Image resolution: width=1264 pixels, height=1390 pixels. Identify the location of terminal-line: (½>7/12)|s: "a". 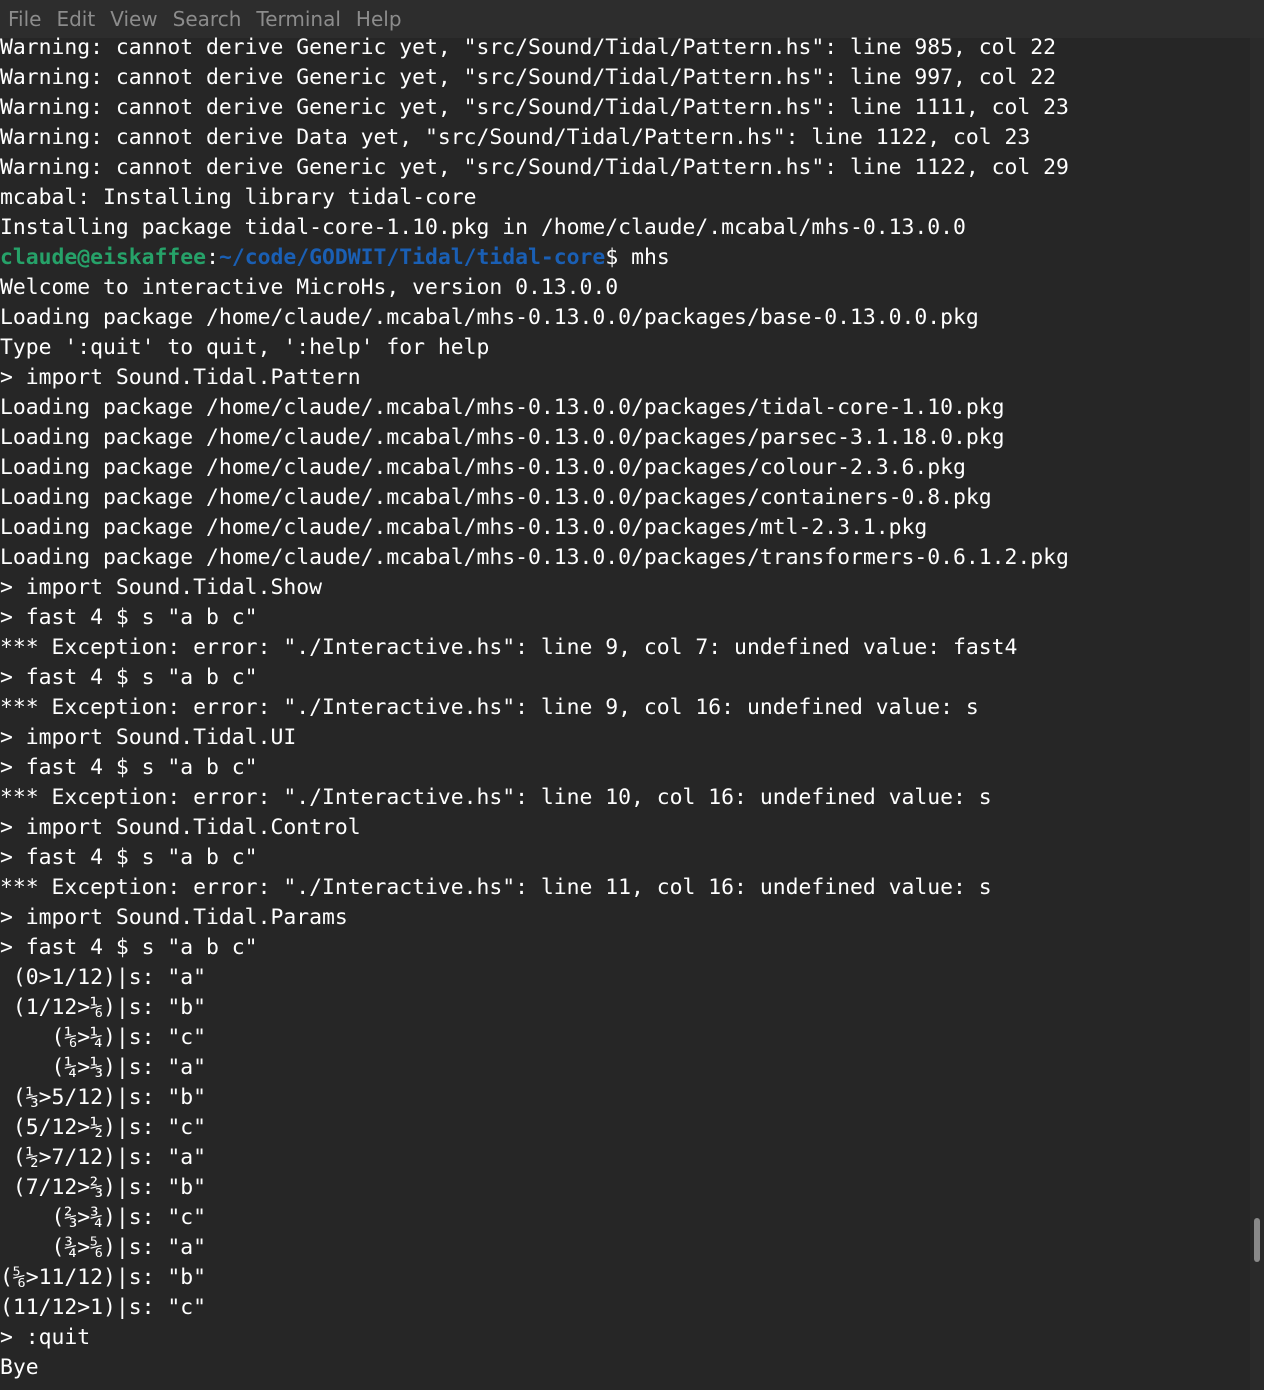
(103, 1157).